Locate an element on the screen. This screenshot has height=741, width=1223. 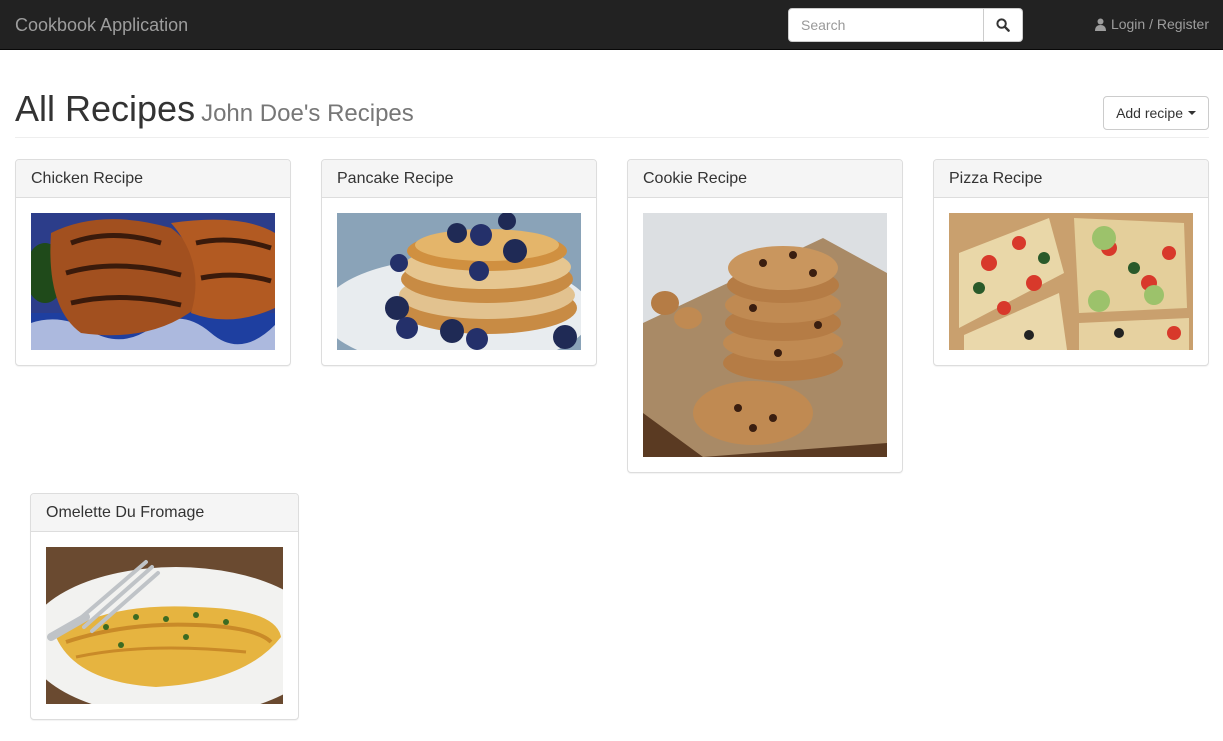
recipe-card-chicken: Chicken Recipe is located at coordinates (153, 262).